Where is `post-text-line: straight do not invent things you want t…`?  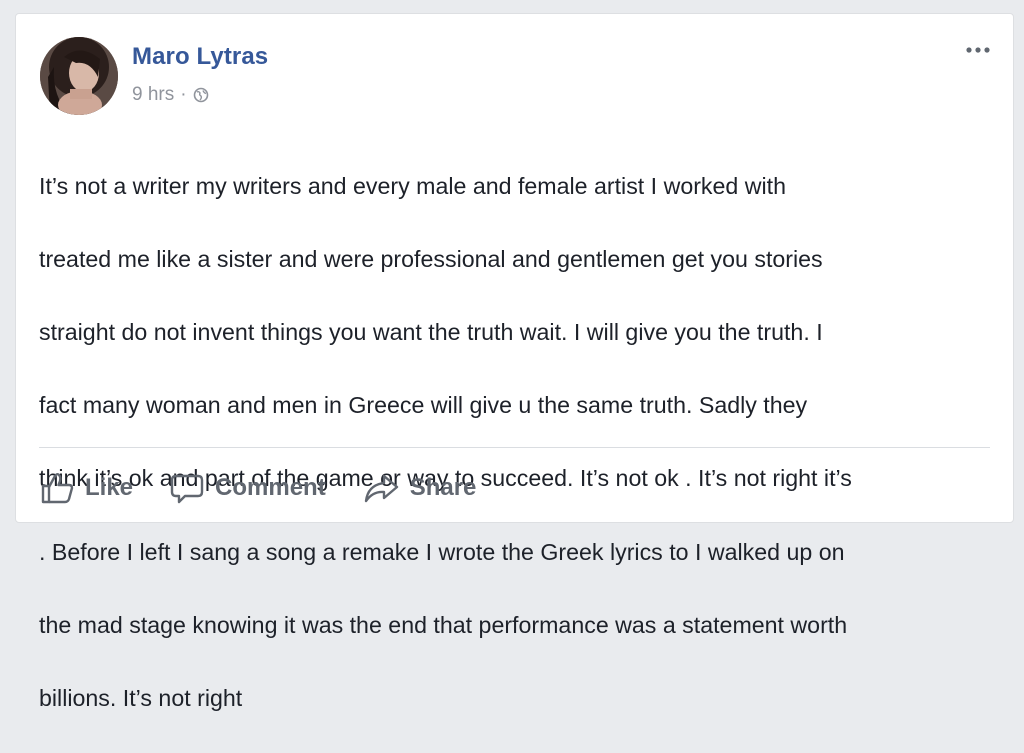
post-text-line: straight do not invent things you want t… is located at coordinates (431, 331).